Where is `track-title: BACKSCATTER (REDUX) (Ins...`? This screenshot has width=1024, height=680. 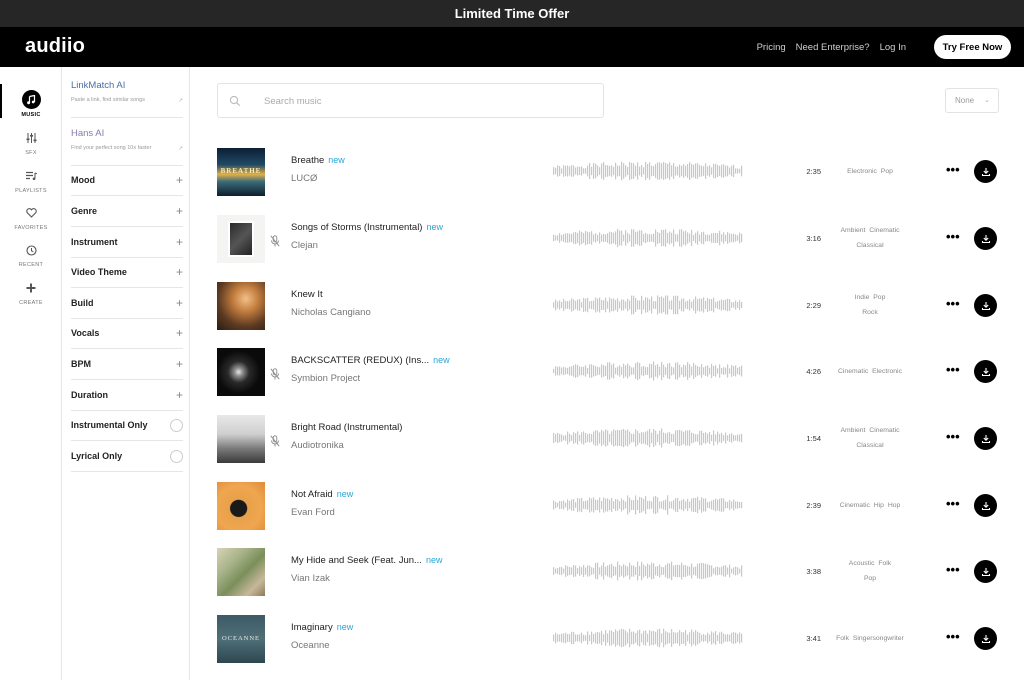
track-title: BACKSCATTER (REDUX) (Ins... is located at coordinates (360, 360).